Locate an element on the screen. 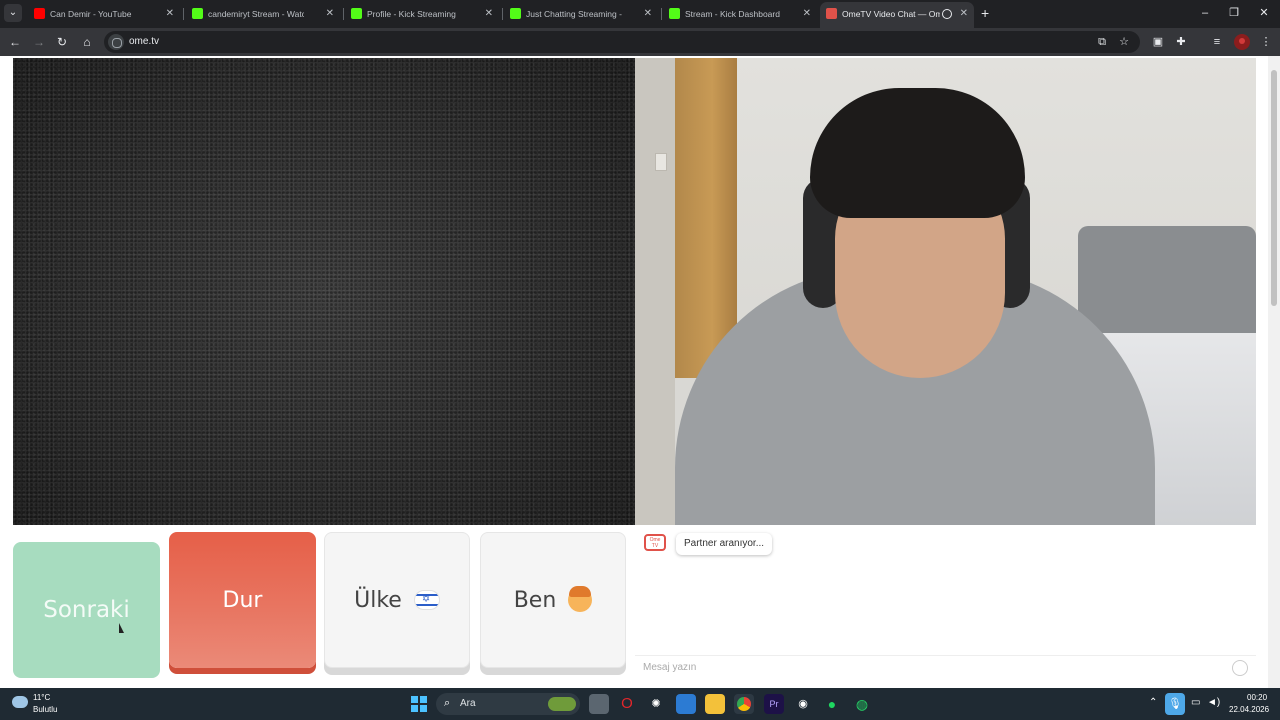 The height and width of the screenshot is (720, 1280). minimize-button: – is located at coordinates (1205, 13).